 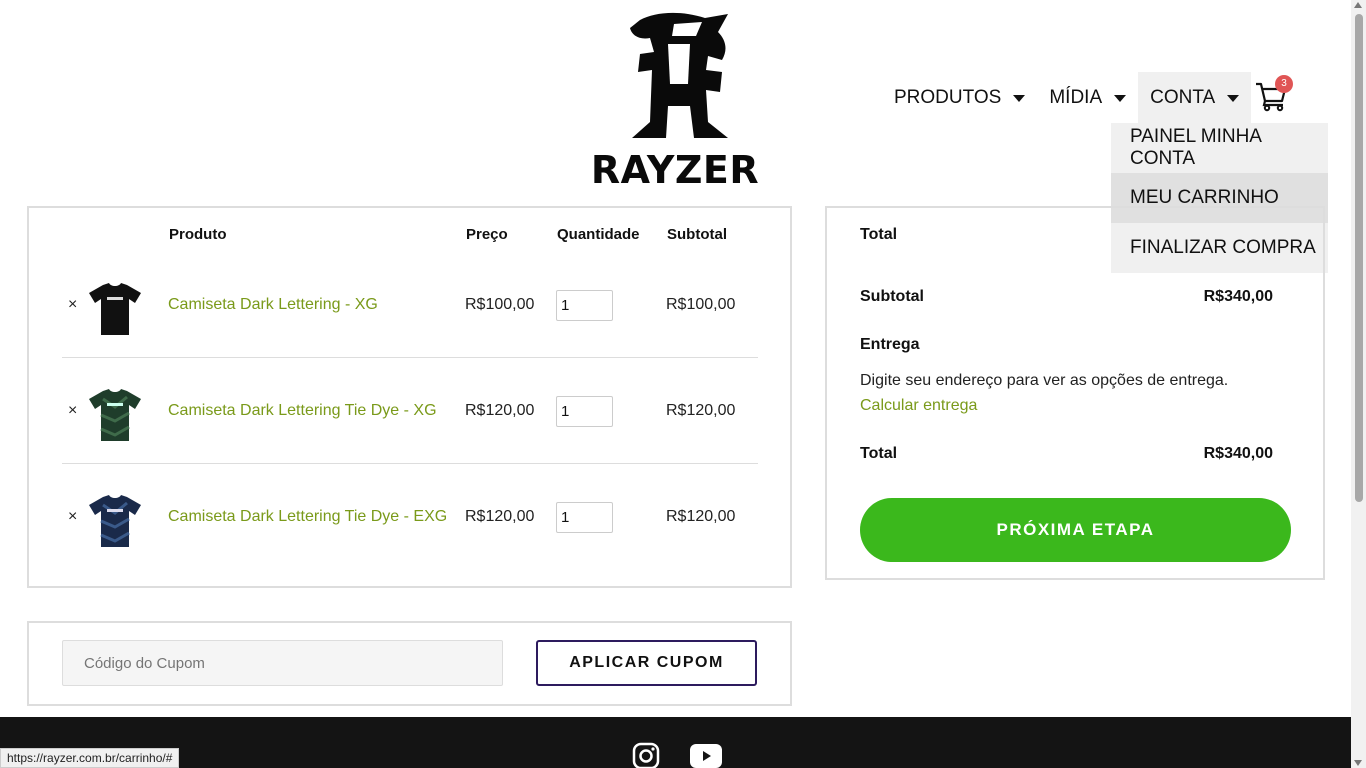 I want to click on totals-heading: Total, so click(x=879, y=234).